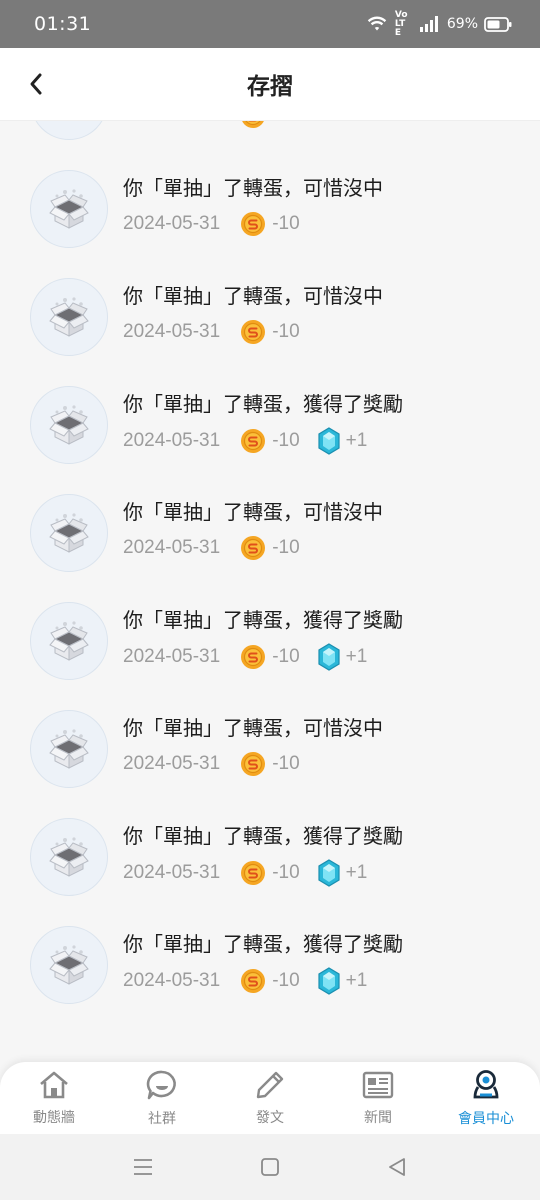  What do you see at coordinates (162, 1087) in the screenshot?
I see `chat-icon` at bounding box center [162, 1087].